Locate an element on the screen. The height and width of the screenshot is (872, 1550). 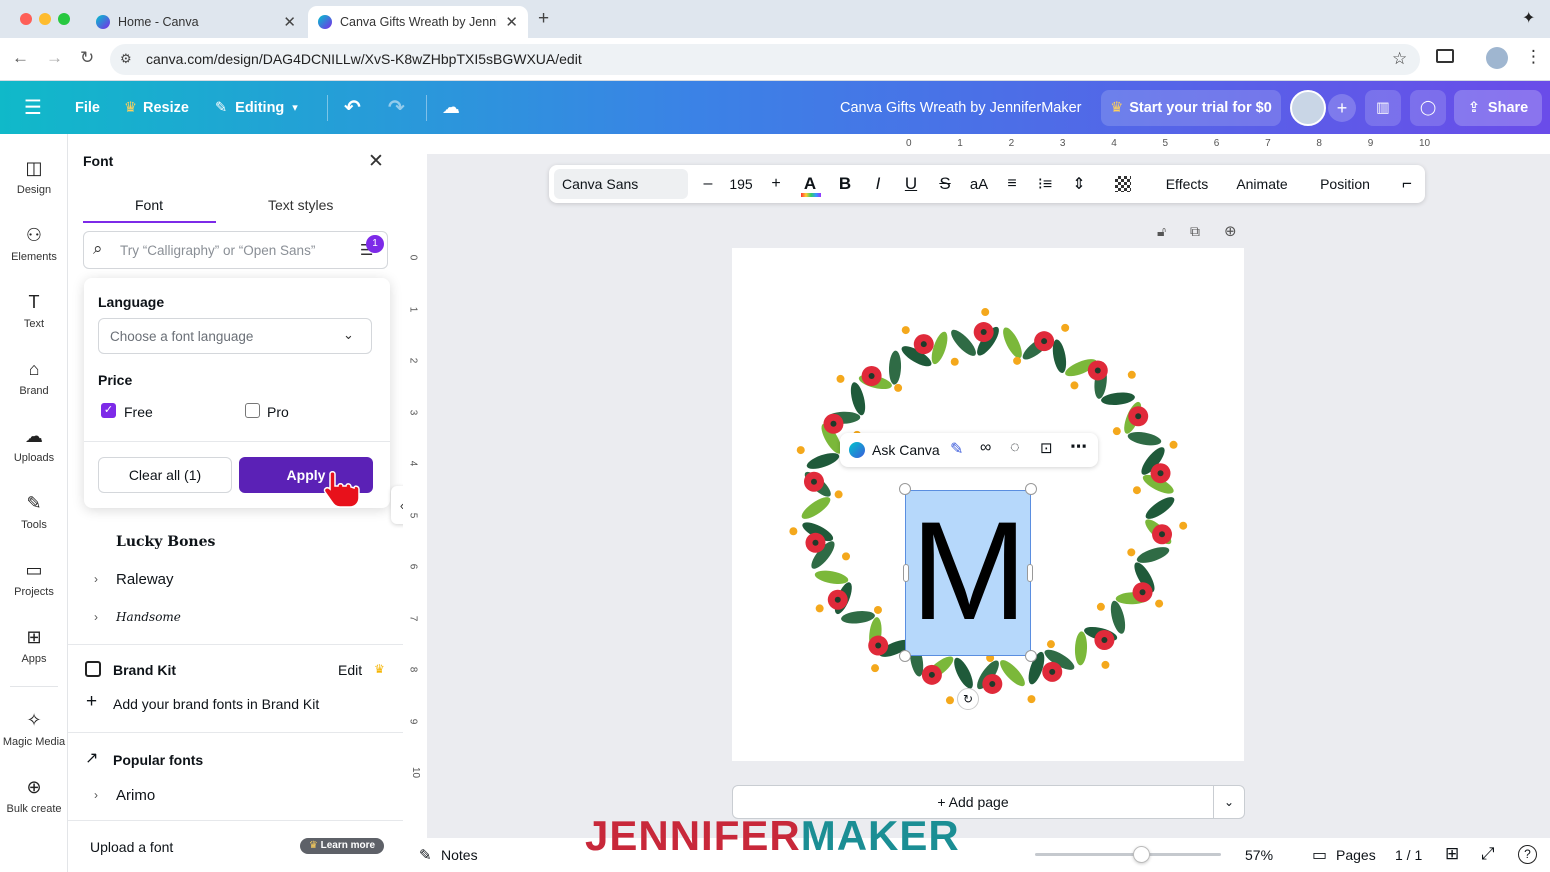
upload-font-link: Upload a font is located at coordinates (131, 847).